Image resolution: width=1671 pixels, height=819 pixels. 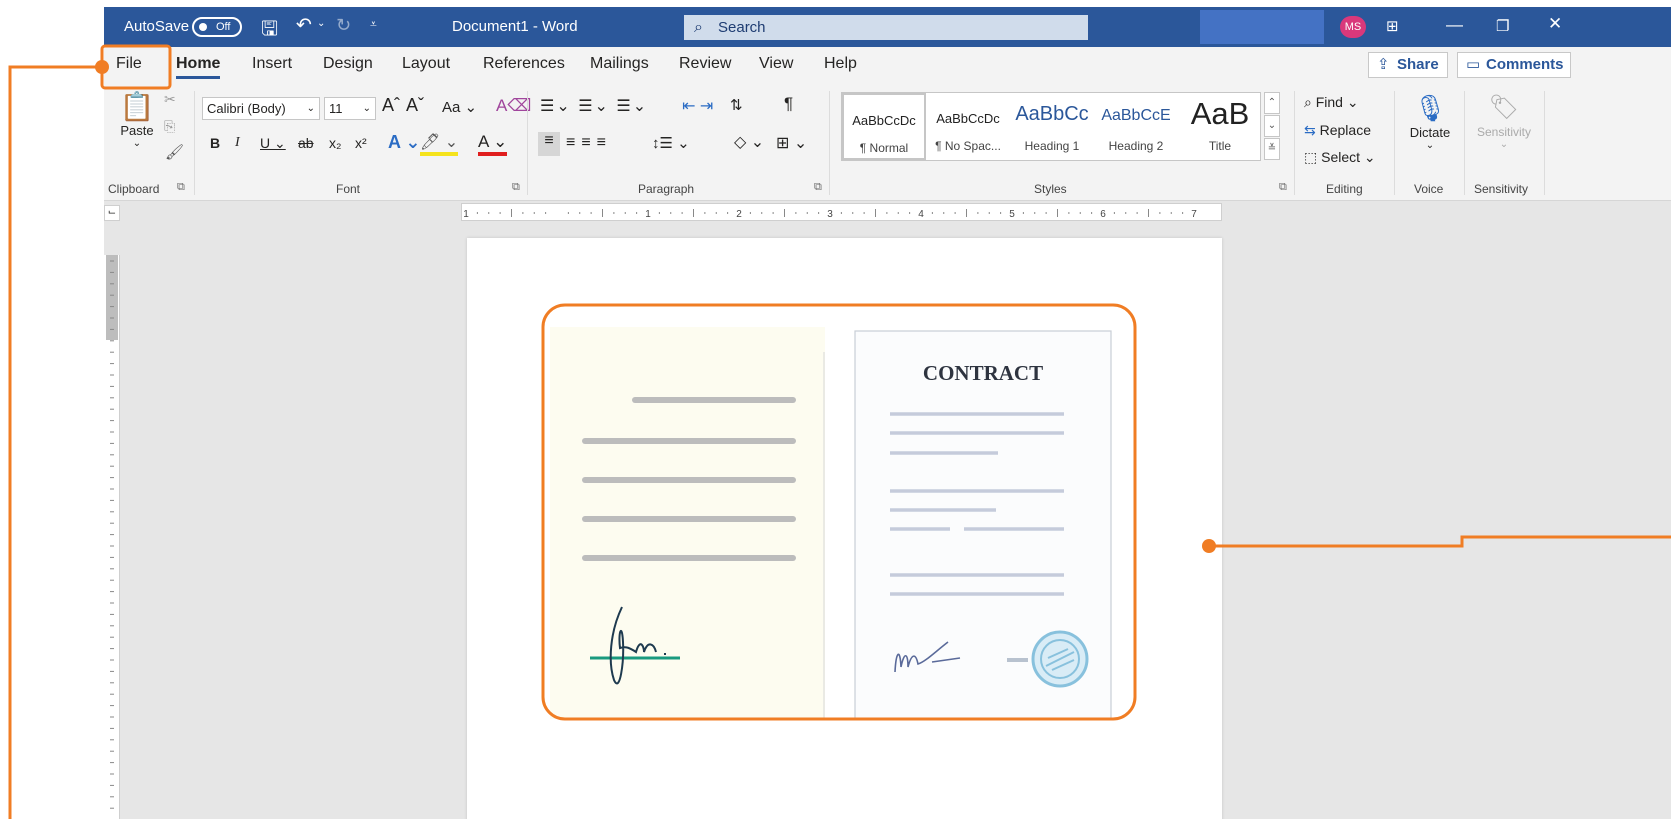 What do you see at coordinates (335, 143) in the screenshot?
I see `subscript-icon: x₂` at bounding box center [335, 143].